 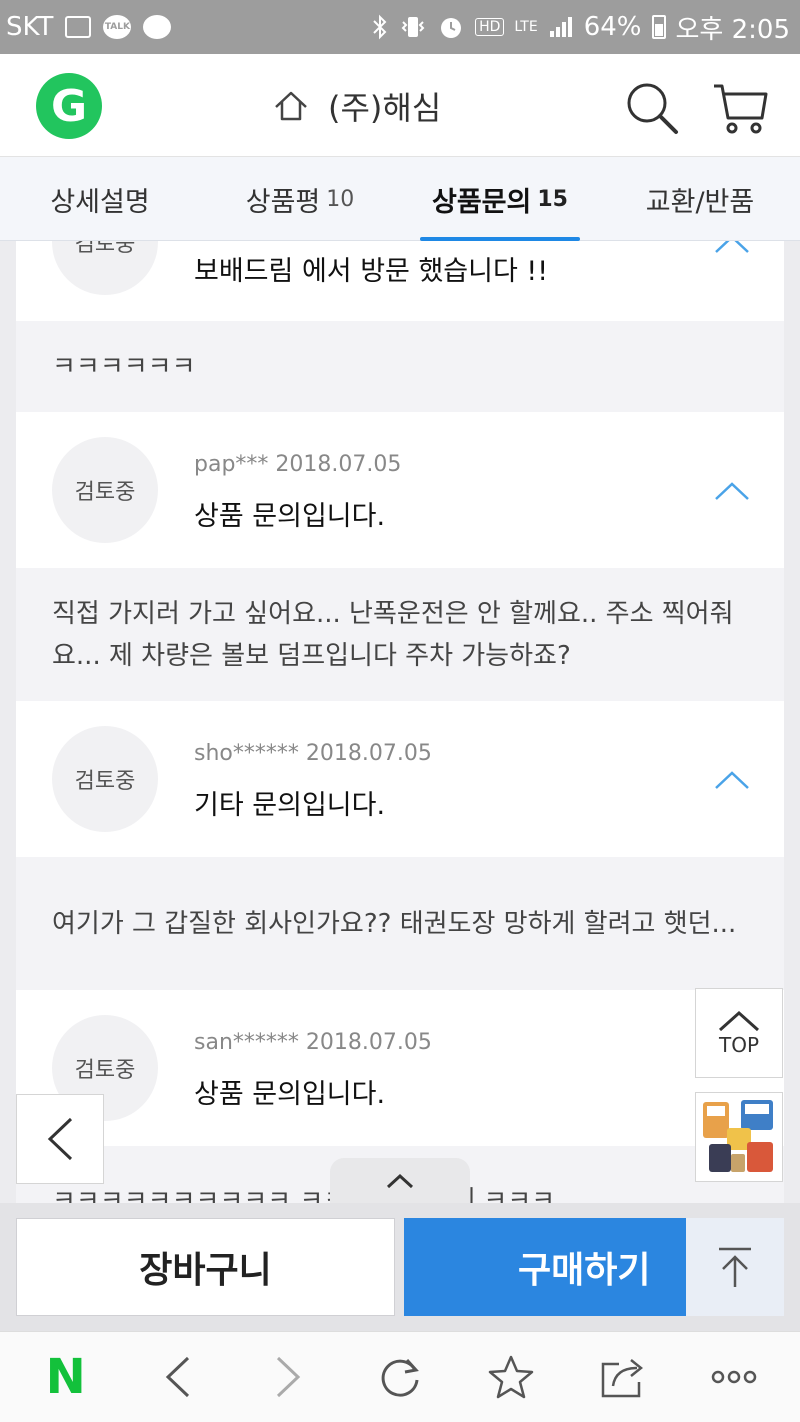 I want to click on tab-description: 상세설명, so click(x=100, y=199).